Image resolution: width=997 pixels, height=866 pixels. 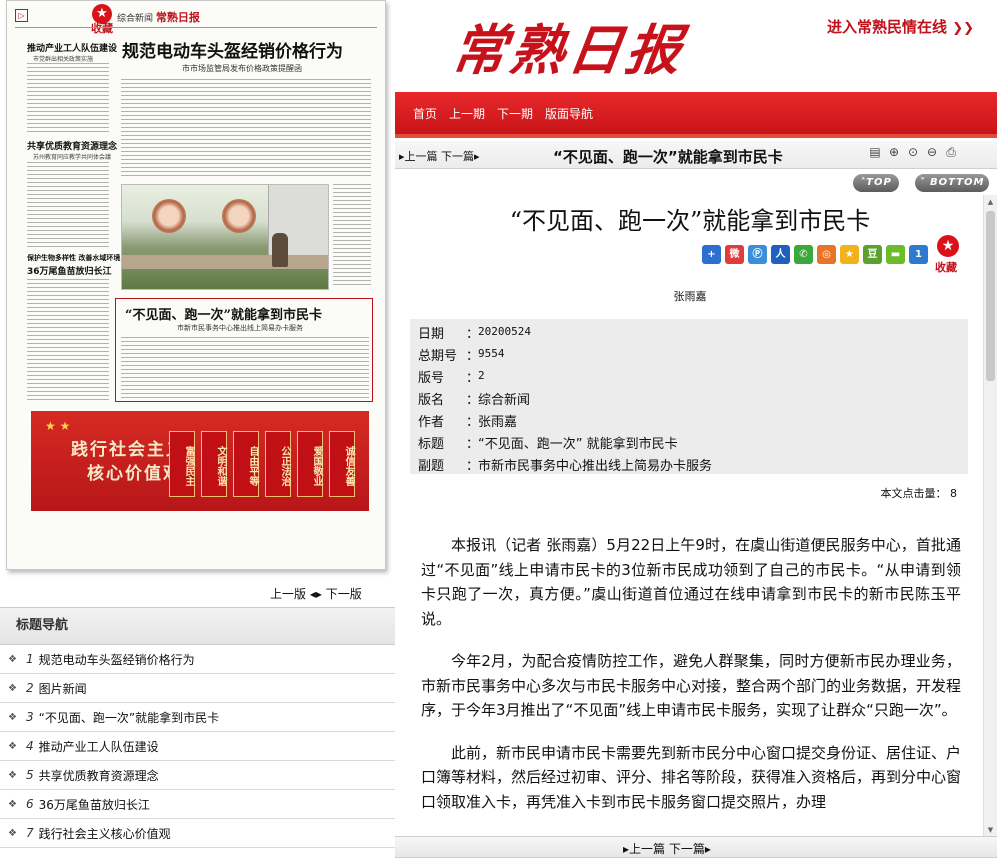 What do you see at coordinates (94, 804) in the screenshot?
I see `item-title: 36万尾鱼苗放归长江` at bounding box center [94, 804].